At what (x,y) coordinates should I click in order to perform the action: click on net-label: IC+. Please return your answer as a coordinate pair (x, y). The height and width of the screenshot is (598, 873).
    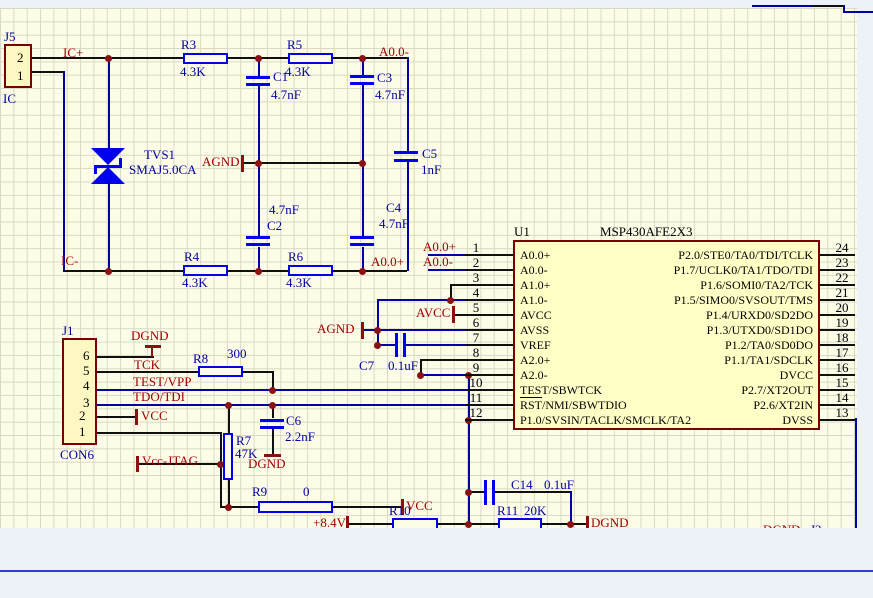
    Looking at the image, I should click on (73, 52).